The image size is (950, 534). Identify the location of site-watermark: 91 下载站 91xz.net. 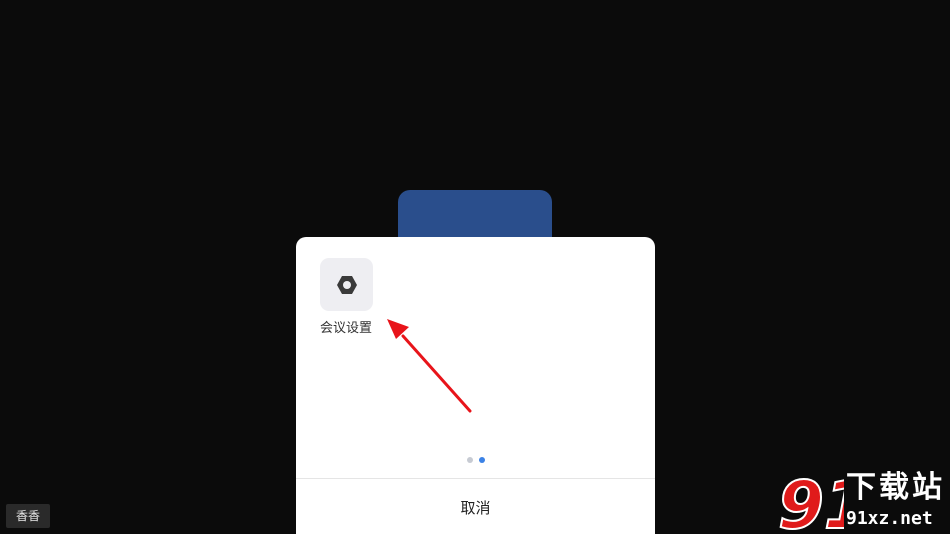
(864, 502).